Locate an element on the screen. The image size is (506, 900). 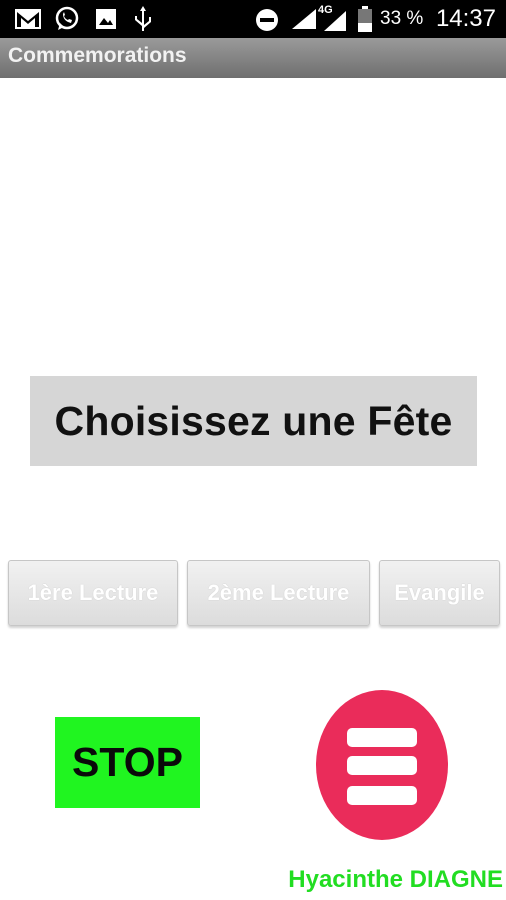
whatsapp-icon is located at coordinates (67, 18).